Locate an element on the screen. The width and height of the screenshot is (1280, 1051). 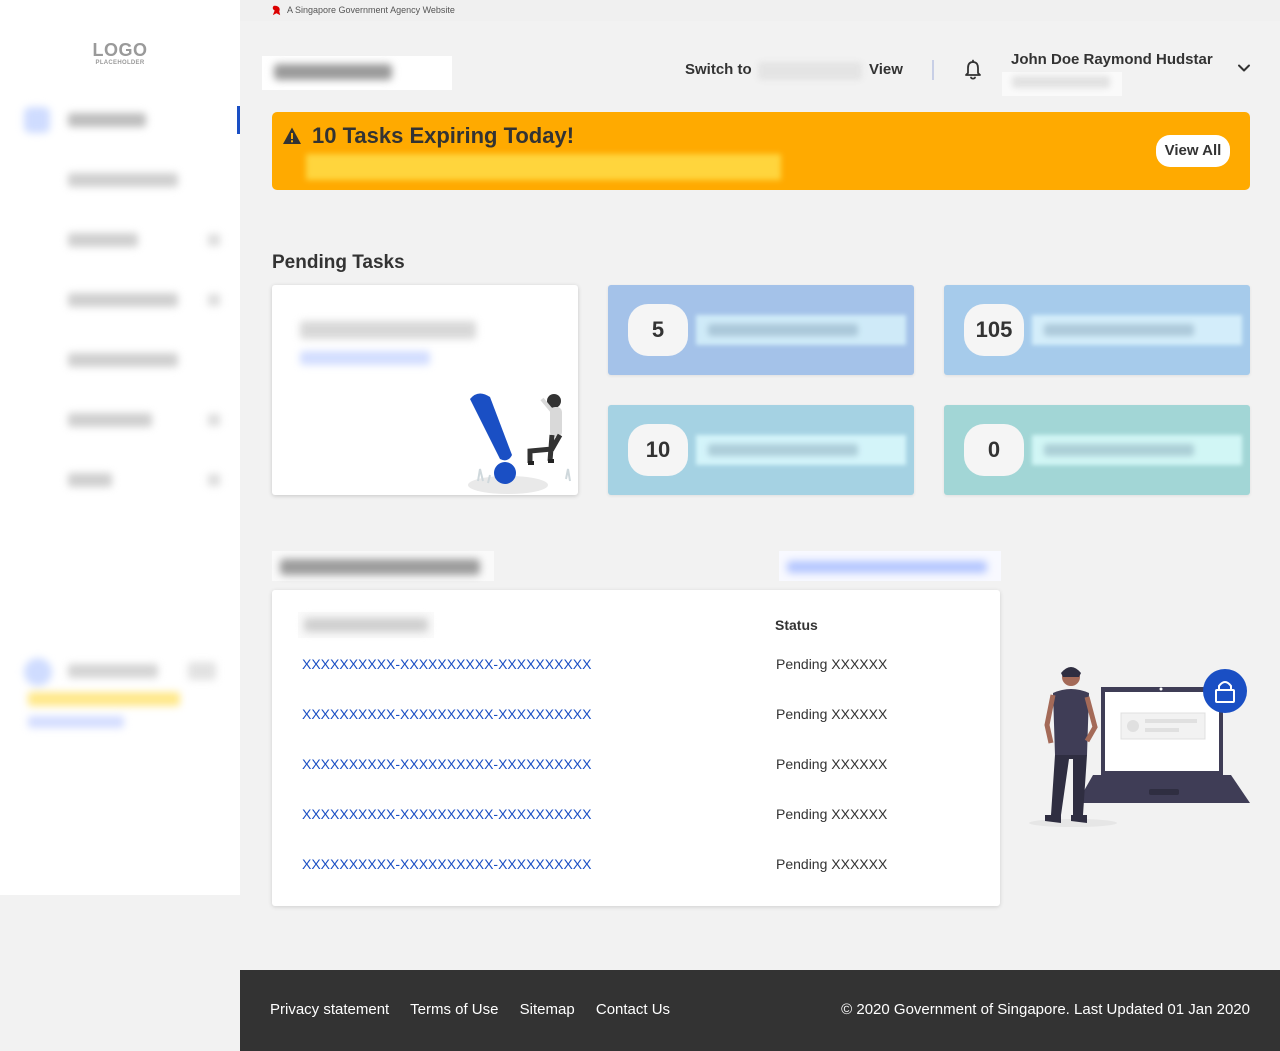
singapore-lion-icon is located at coordinates (276, 10).